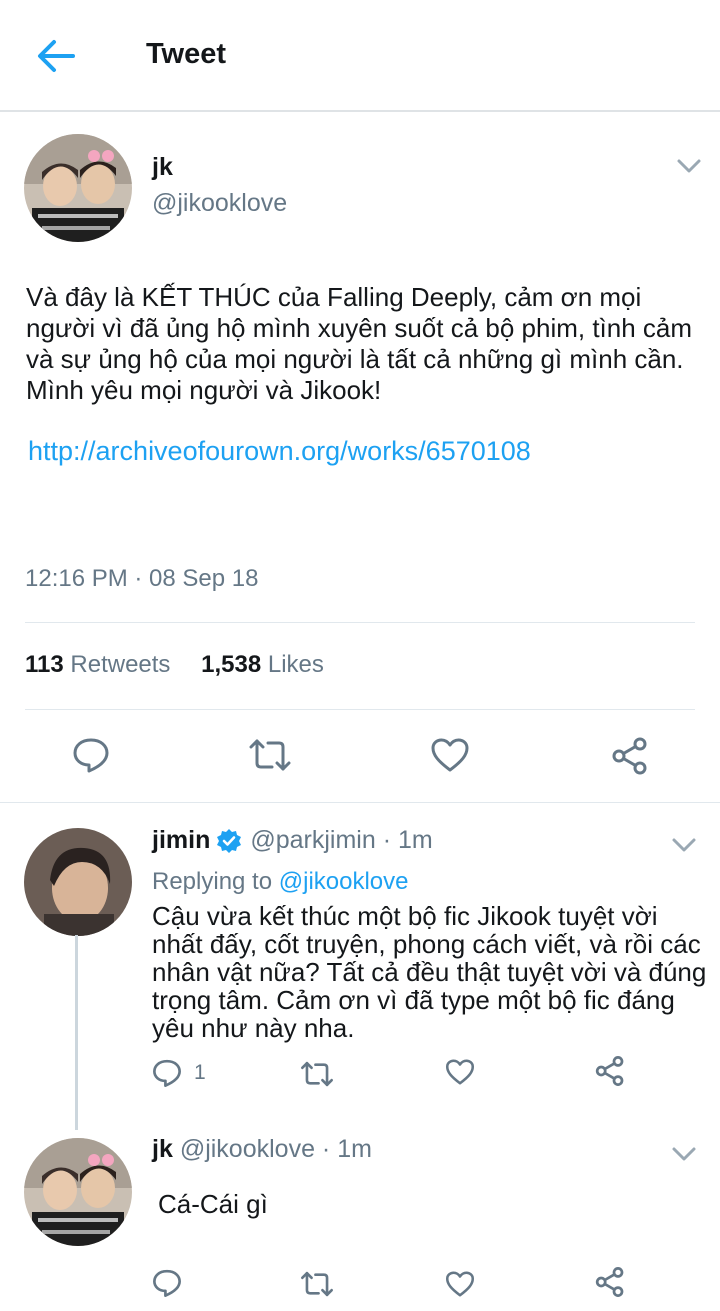  I want to click on reply-author-handle: @parkjimin, so click(312, 840).